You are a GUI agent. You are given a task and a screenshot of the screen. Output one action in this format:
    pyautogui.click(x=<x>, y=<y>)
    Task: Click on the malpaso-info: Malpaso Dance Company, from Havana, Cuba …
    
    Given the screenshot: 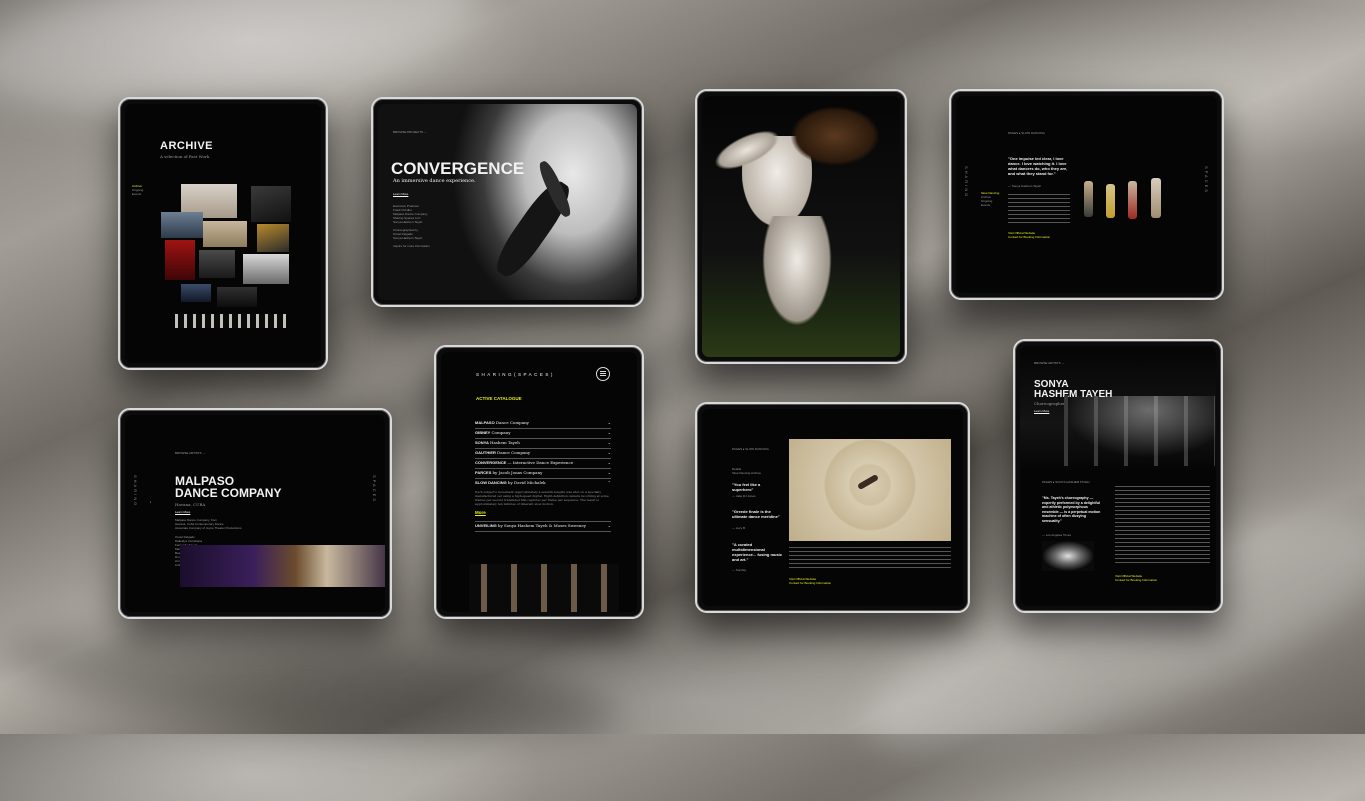 What is the action you would take?
    pyautogui.click(x=208, y=524)
    